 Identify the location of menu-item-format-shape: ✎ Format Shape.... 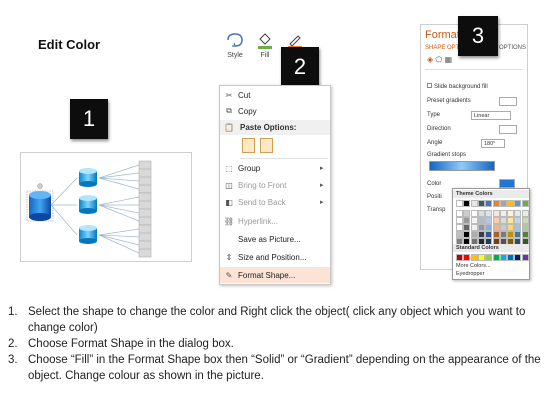
(275, 275).